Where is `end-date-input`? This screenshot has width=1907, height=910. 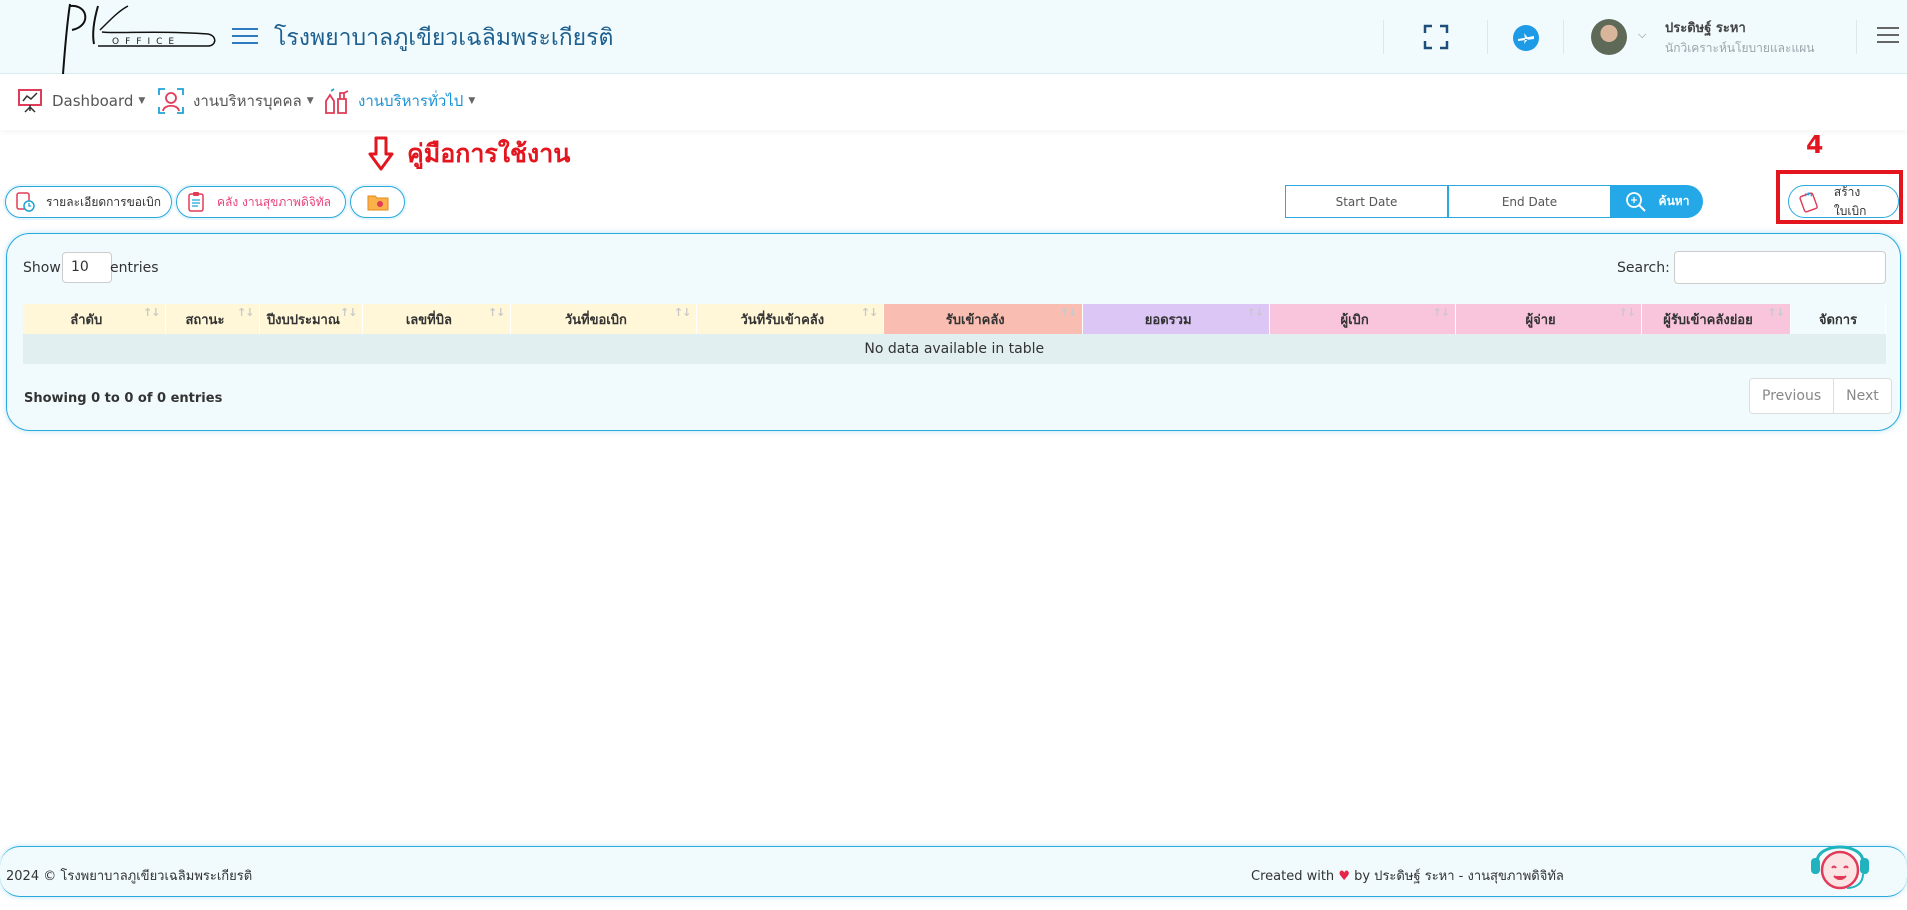 end-date-input is located at coordinates (1529, 201).